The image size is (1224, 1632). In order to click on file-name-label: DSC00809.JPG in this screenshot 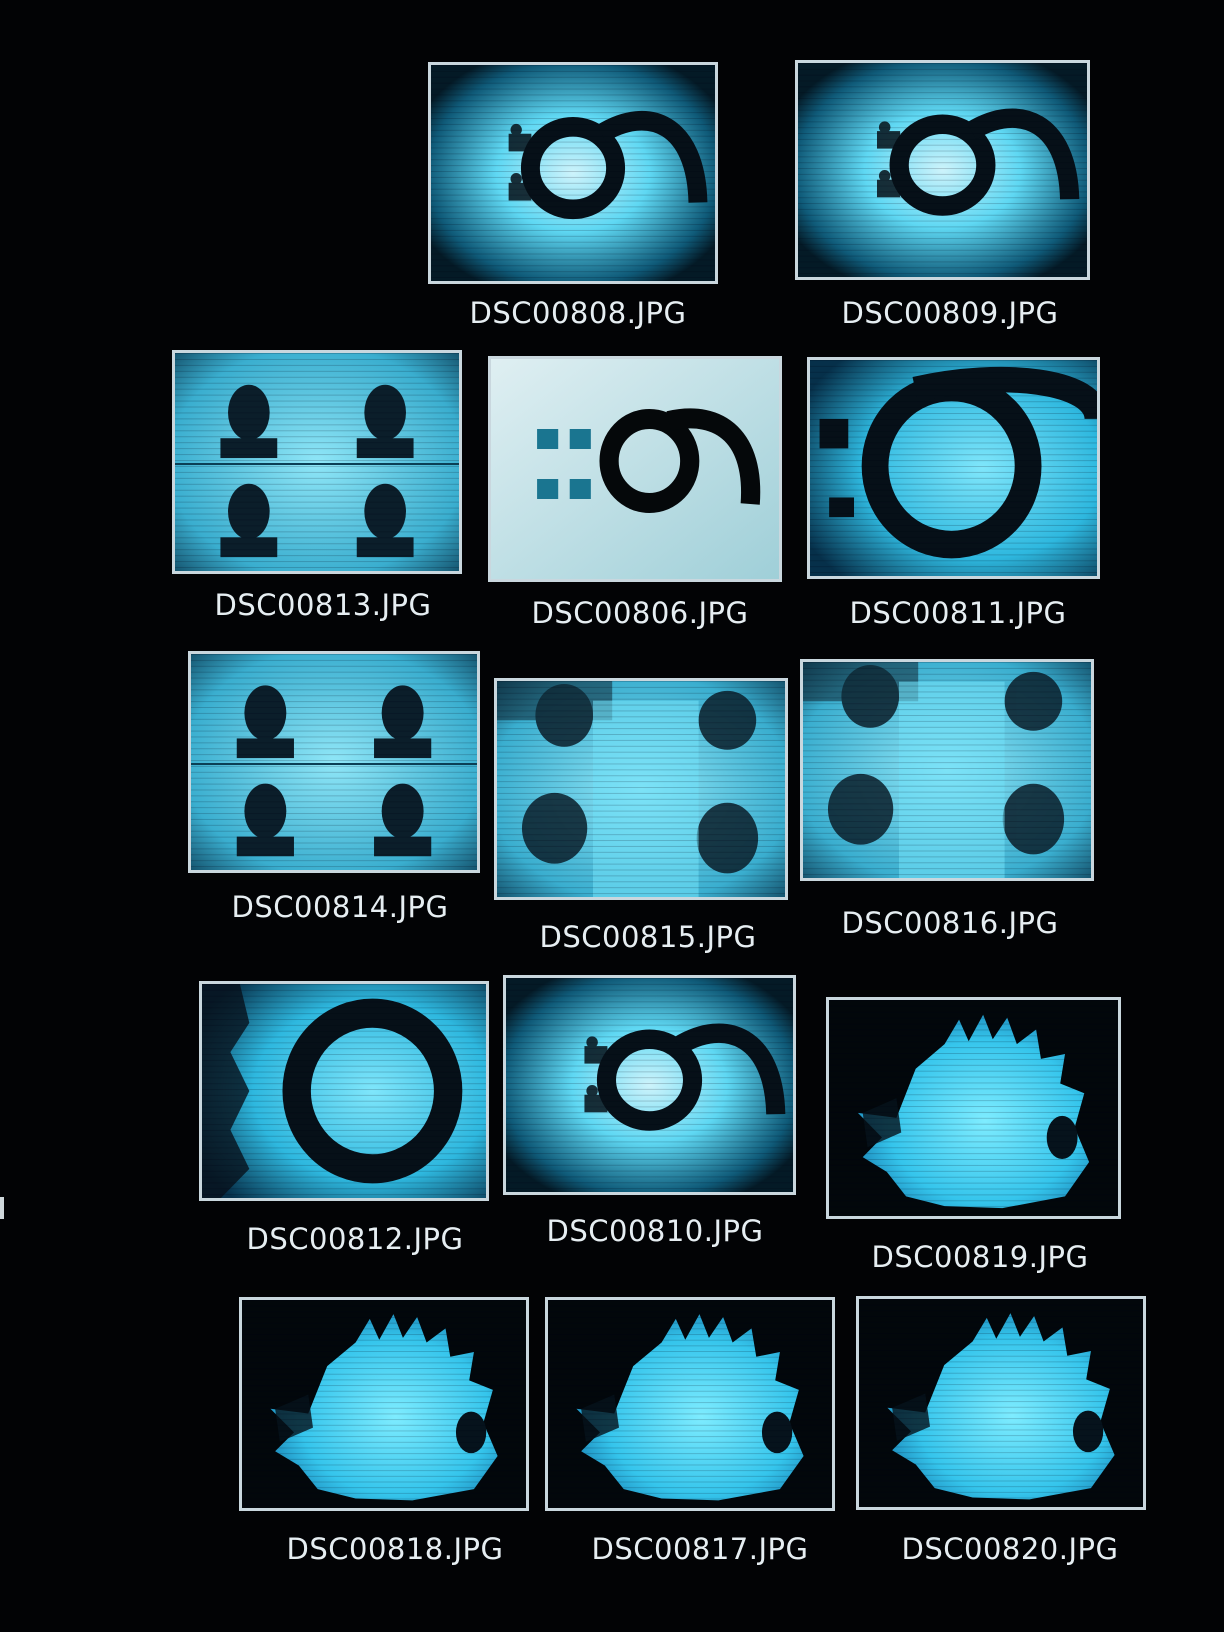, I will do `click(950, 313)`.